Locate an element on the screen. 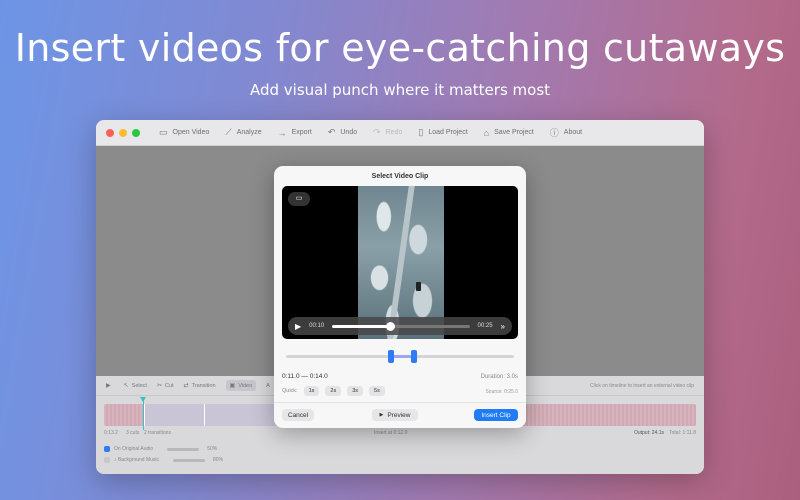 The image size is (800, 500). undo-icon: ↶ is located at coordinates (331, 132).